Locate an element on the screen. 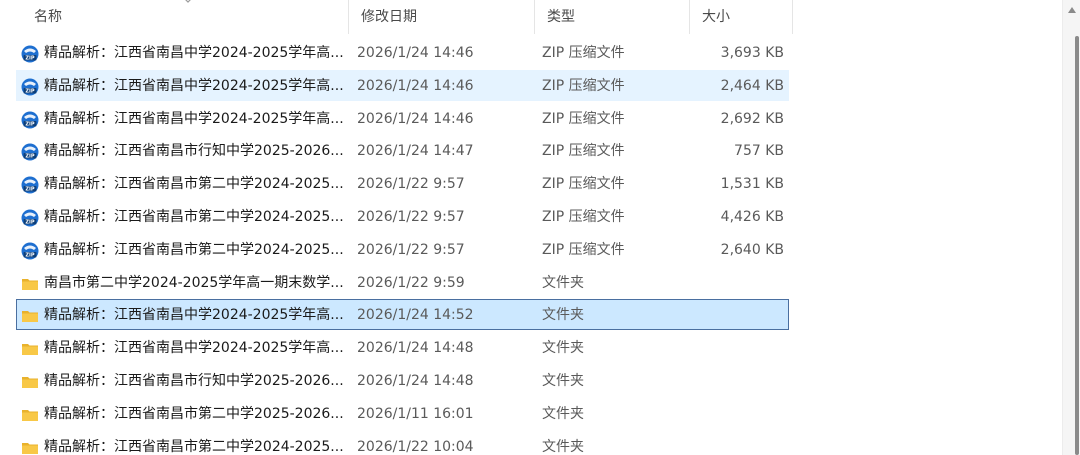 This screenshot has height=455, width=1080. file-size: 2,692 KB is located at coordinates (752, 118).